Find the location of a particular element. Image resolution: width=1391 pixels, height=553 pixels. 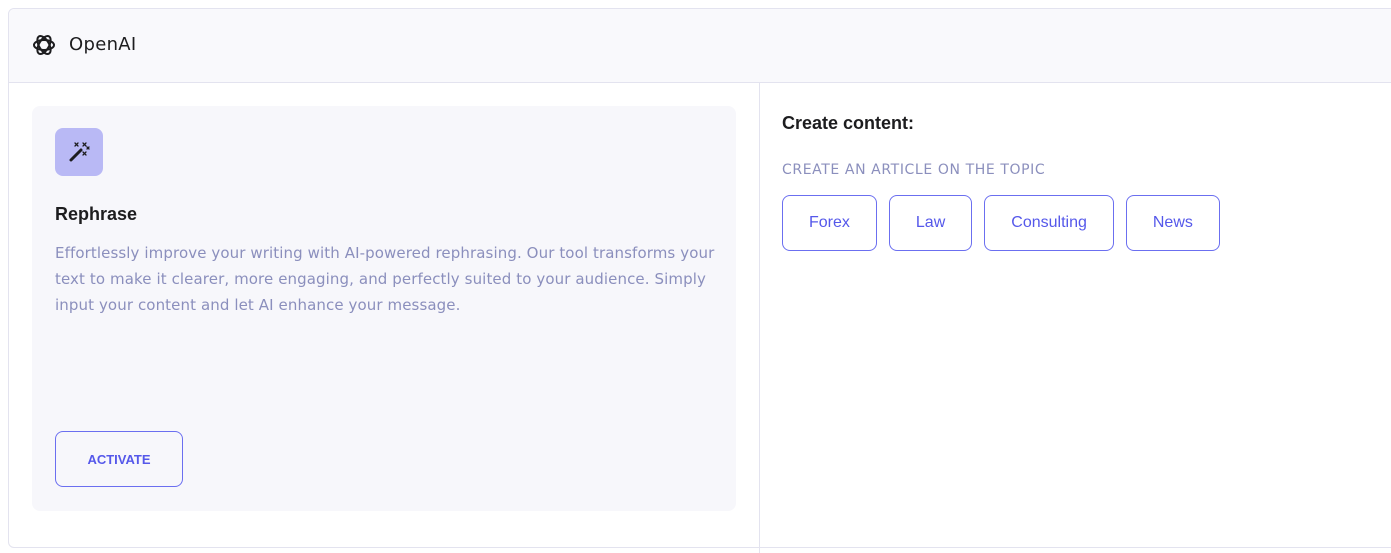

brand-name: OpenAI is located at coordinates (103, 44).